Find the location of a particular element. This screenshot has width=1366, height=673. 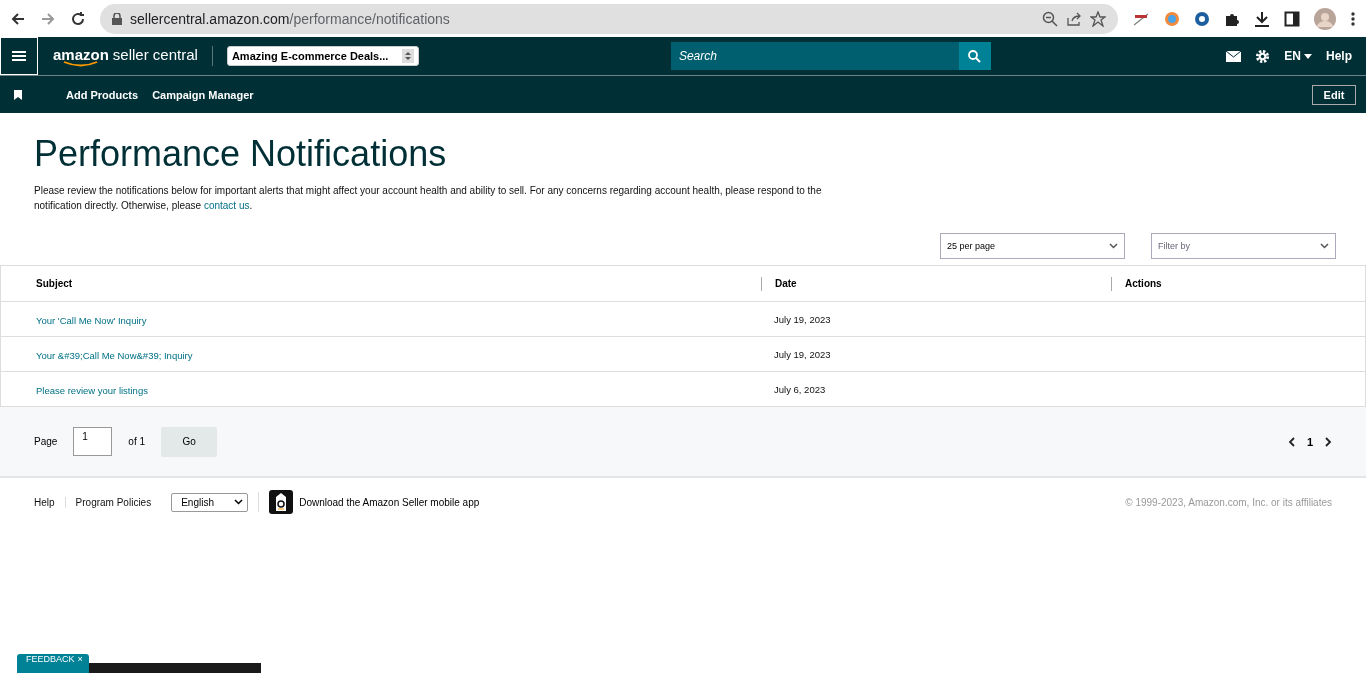

page-description: Please review the notifications below for important alerts that might affect your account health and ability to sell. For any concerns regarding account health, please respond to the notification directly. Otherwise, please contact us. is located at coordinates (428, 198).